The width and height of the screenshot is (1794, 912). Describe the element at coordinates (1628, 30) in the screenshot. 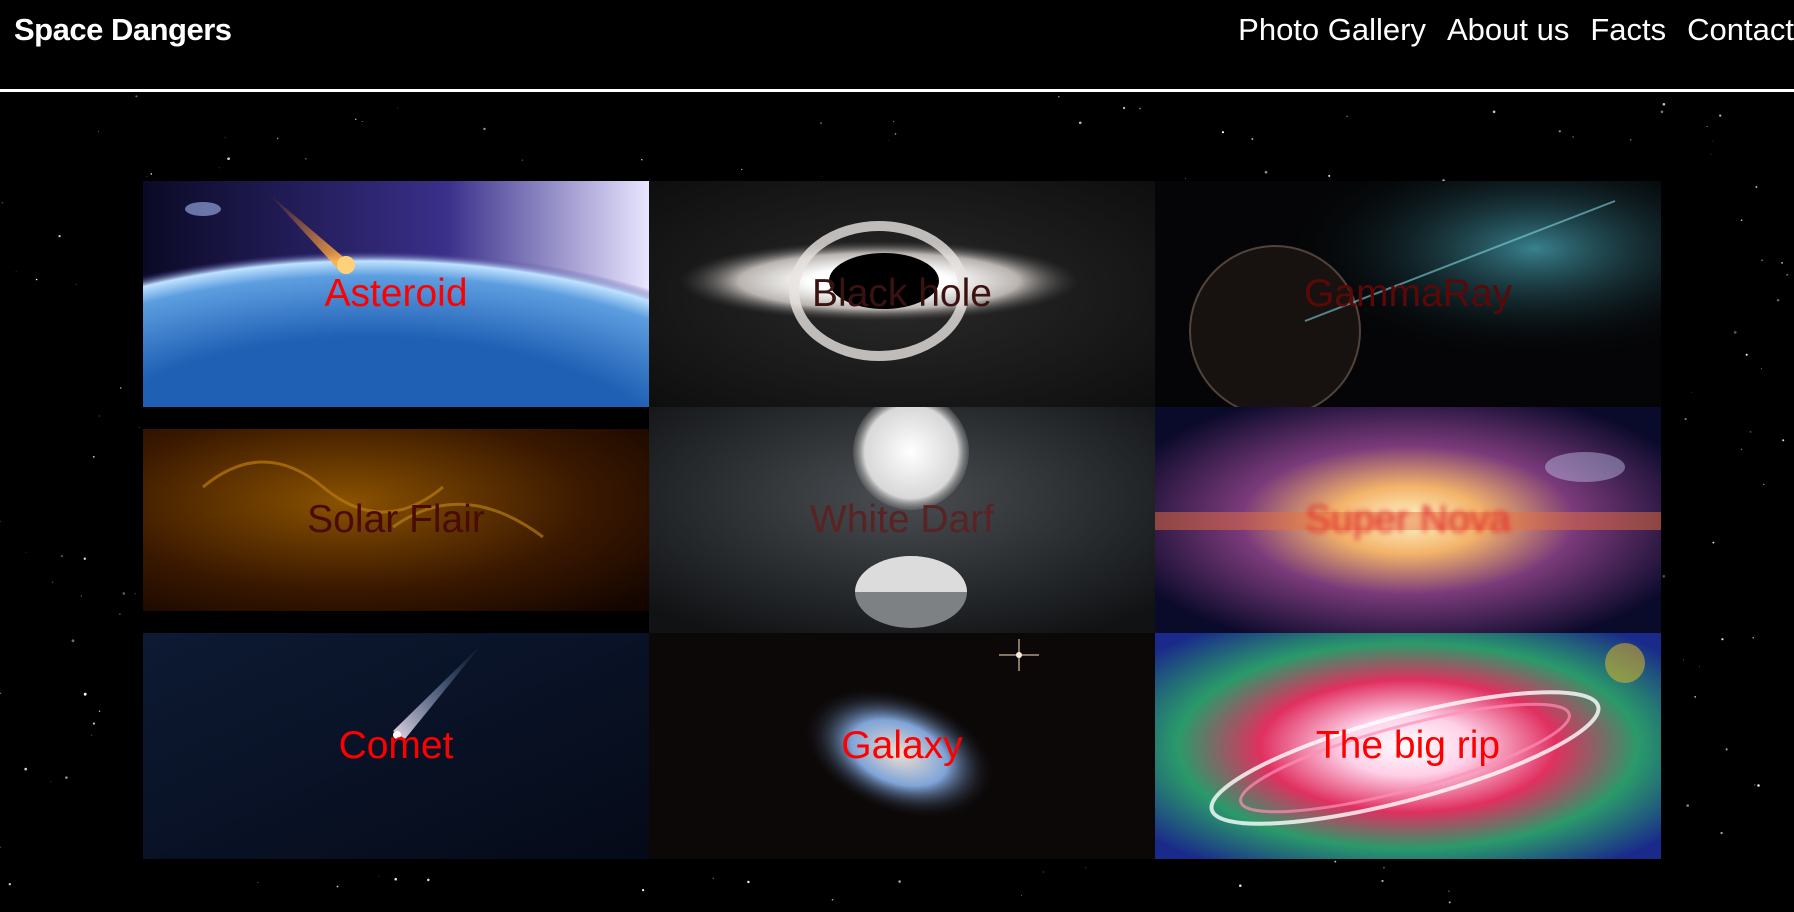

I see `nav-facts: Facts` at that location.